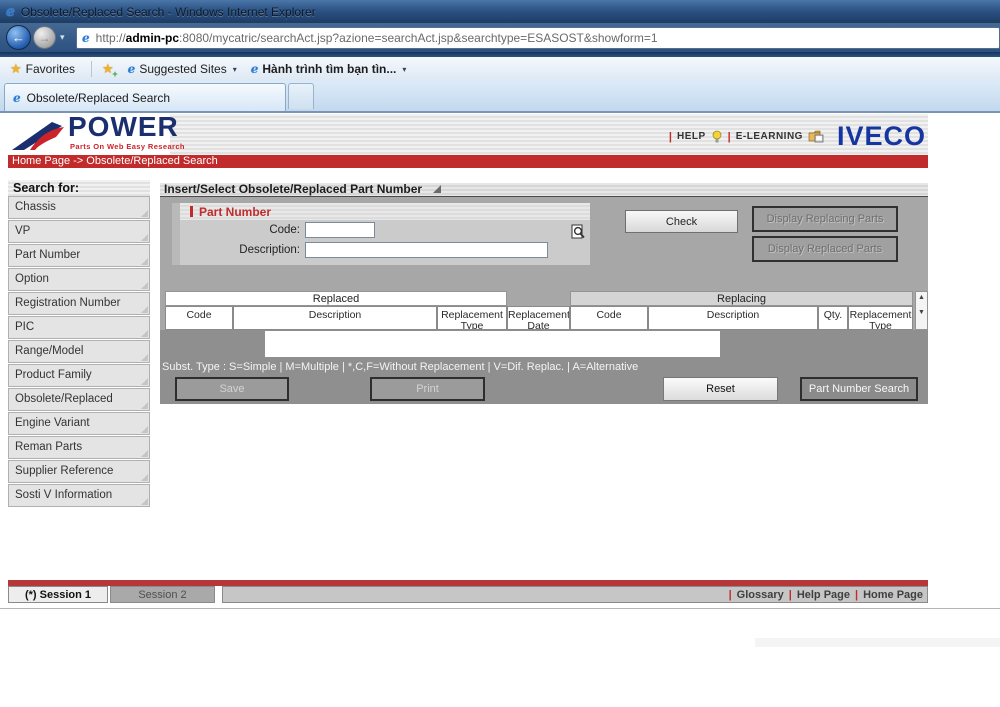 This screenshot has height=707, width=1000. I want to click on table-scrollbar: ▲ ▼, so click(921, 310).